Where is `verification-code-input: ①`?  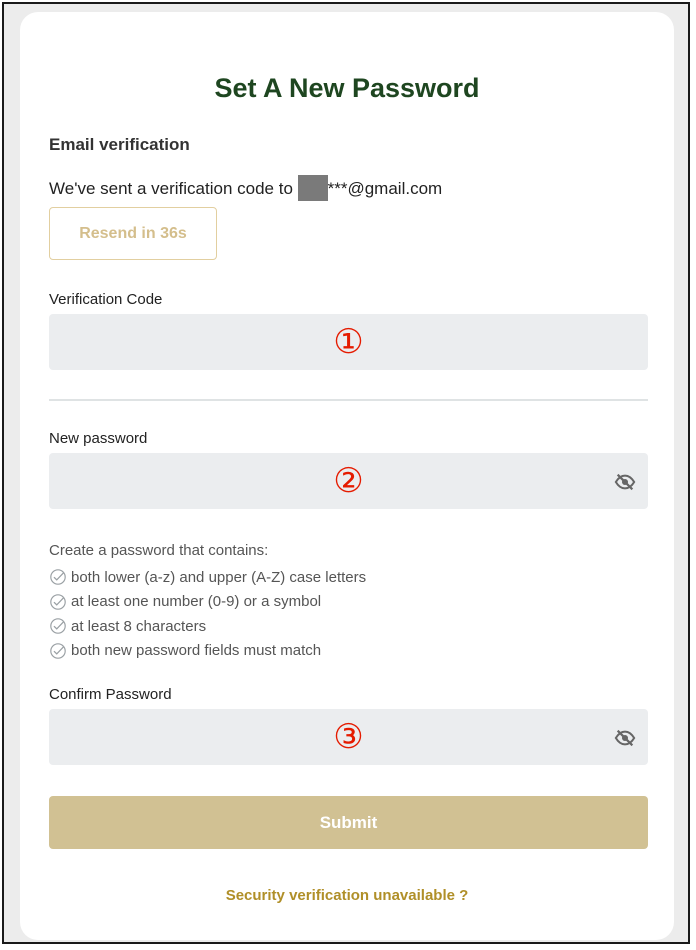
verification-code-input: ① is located at coordinates (348, 342).